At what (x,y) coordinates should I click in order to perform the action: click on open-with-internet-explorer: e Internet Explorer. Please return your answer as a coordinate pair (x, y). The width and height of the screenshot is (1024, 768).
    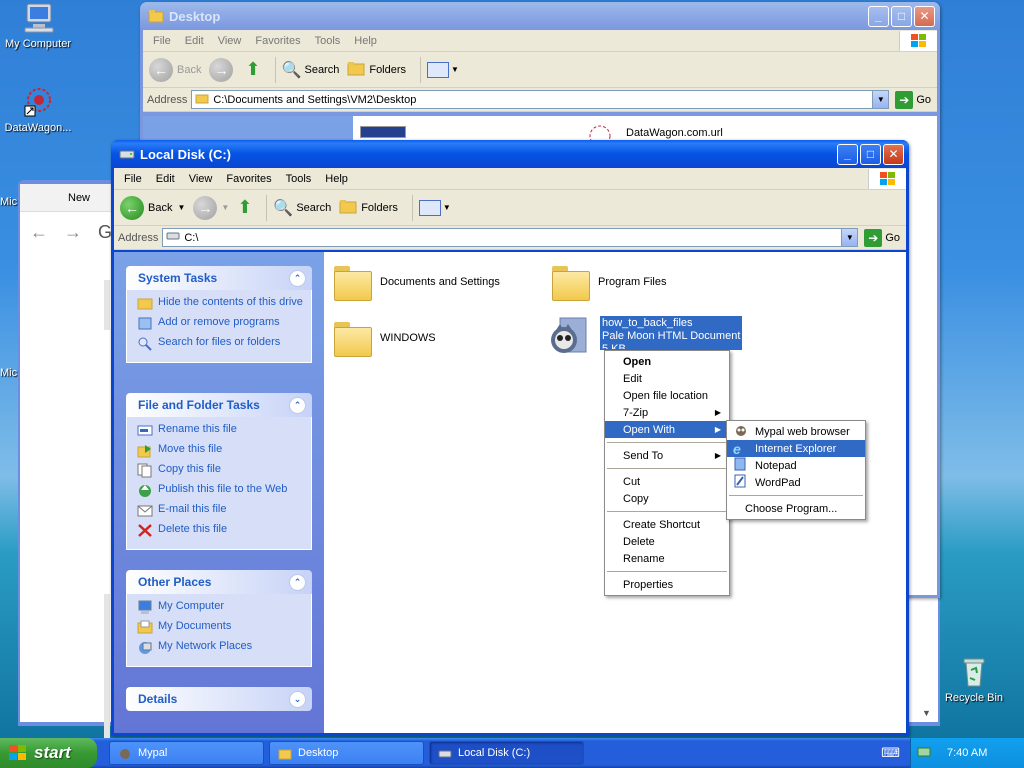
    Looking at the image, I should click on (796, 448).